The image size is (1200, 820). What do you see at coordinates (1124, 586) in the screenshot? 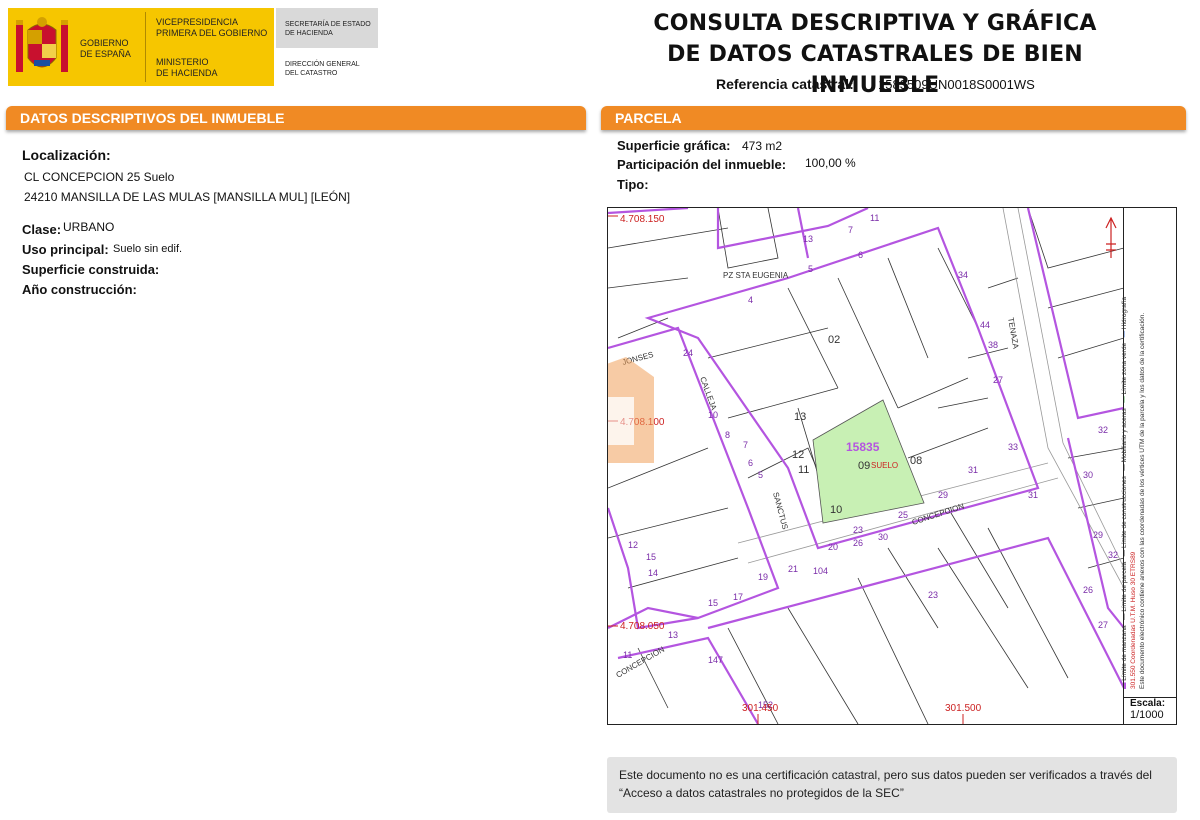
I see `legend-parcela: Límite de parcela` at bounding box center [1124, 586].